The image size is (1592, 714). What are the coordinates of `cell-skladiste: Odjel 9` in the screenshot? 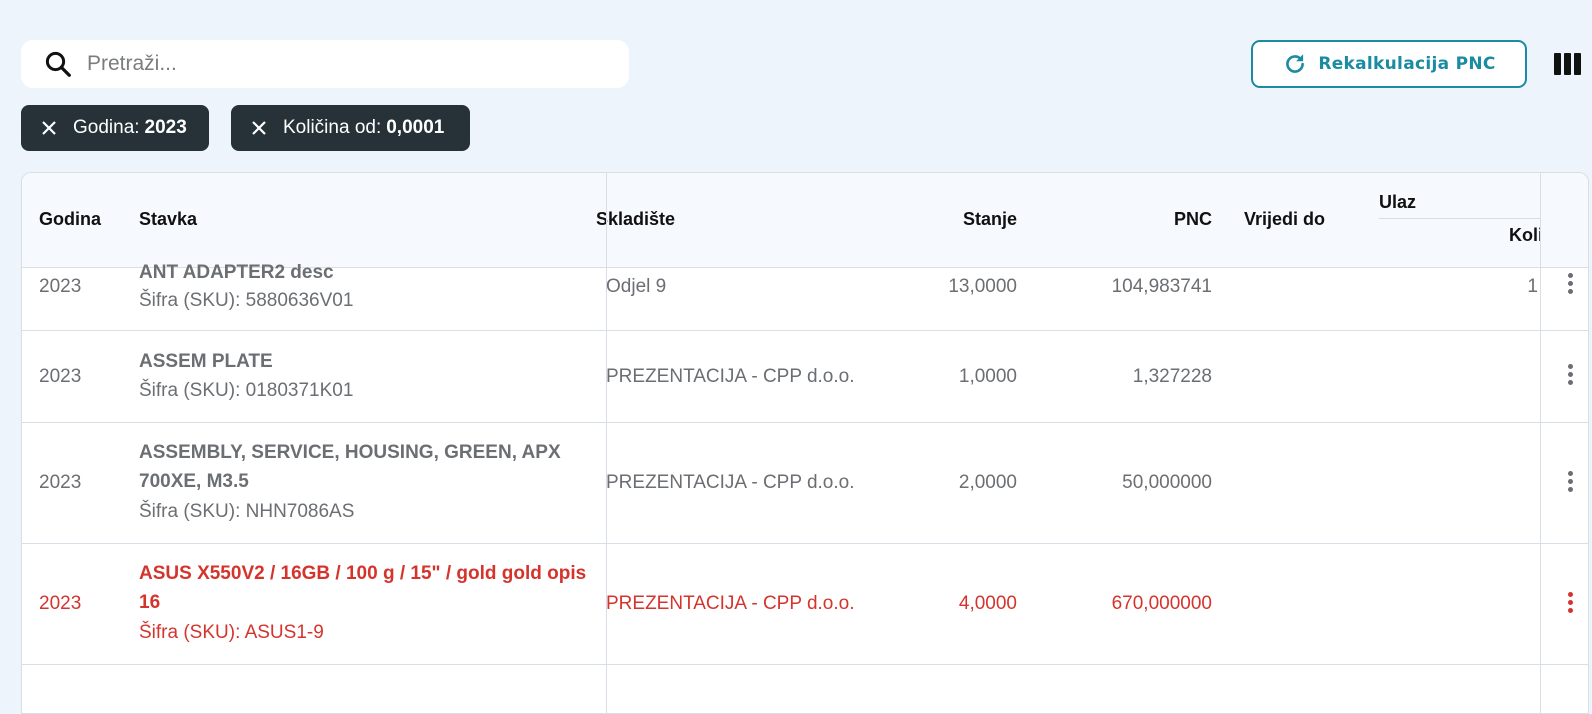 It's located at (636, 286).